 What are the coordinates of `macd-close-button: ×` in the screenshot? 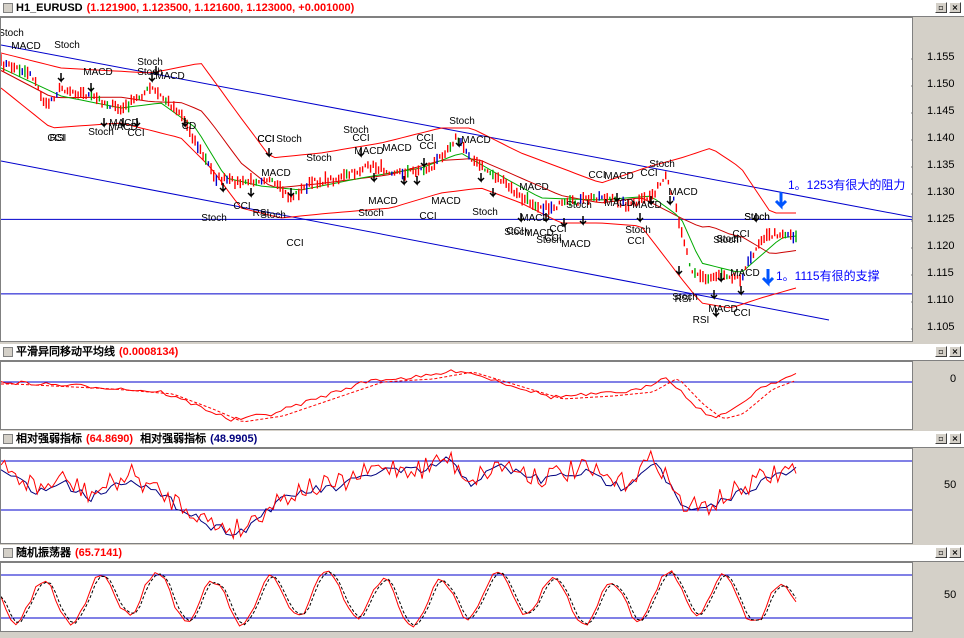 It's located at (955, 351).